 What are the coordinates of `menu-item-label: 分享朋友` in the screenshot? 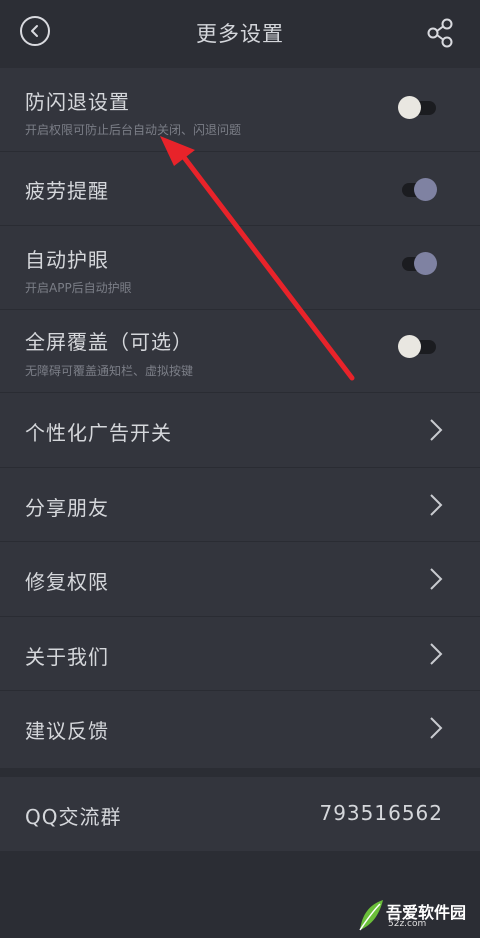 It's located at (67, 508).